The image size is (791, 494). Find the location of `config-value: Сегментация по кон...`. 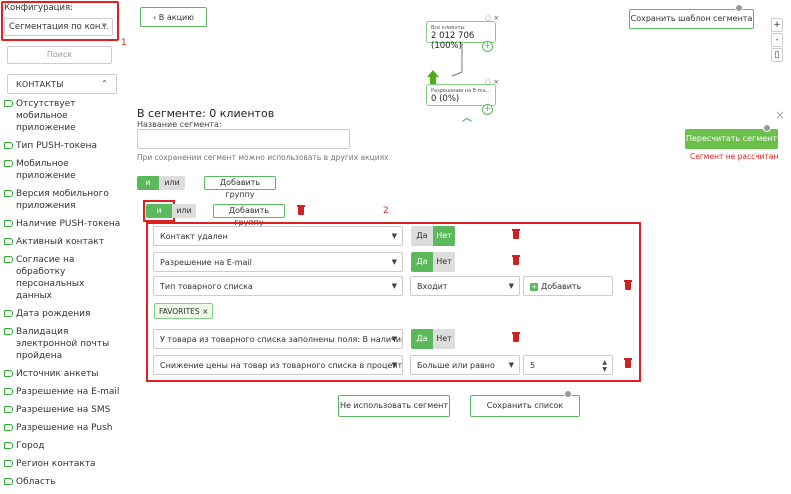

config-value: Сегментация по кон... is located at coordinates (59, 27).